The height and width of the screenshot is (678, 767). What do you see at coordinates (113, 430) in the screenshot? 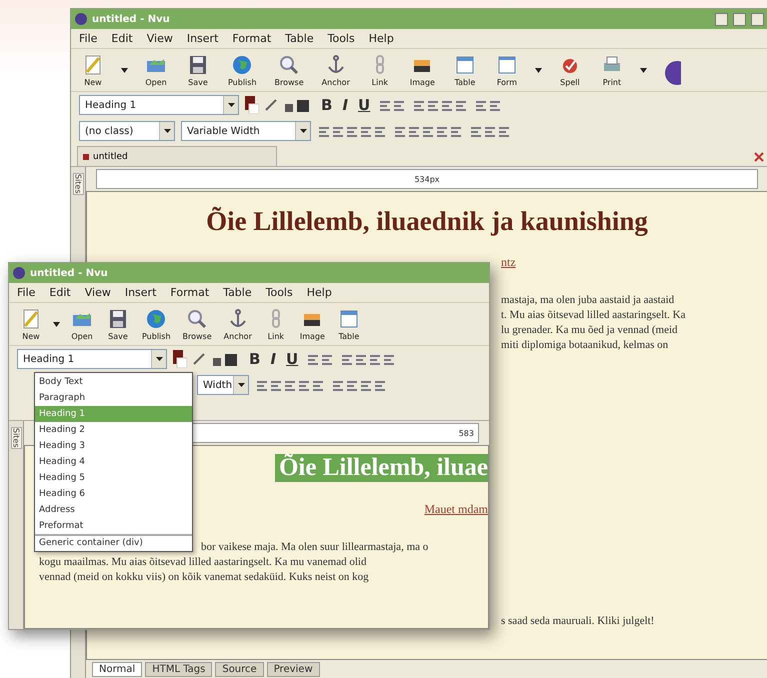
I see `dropdown-item: Heading 2` at bounding box center [113, 430].